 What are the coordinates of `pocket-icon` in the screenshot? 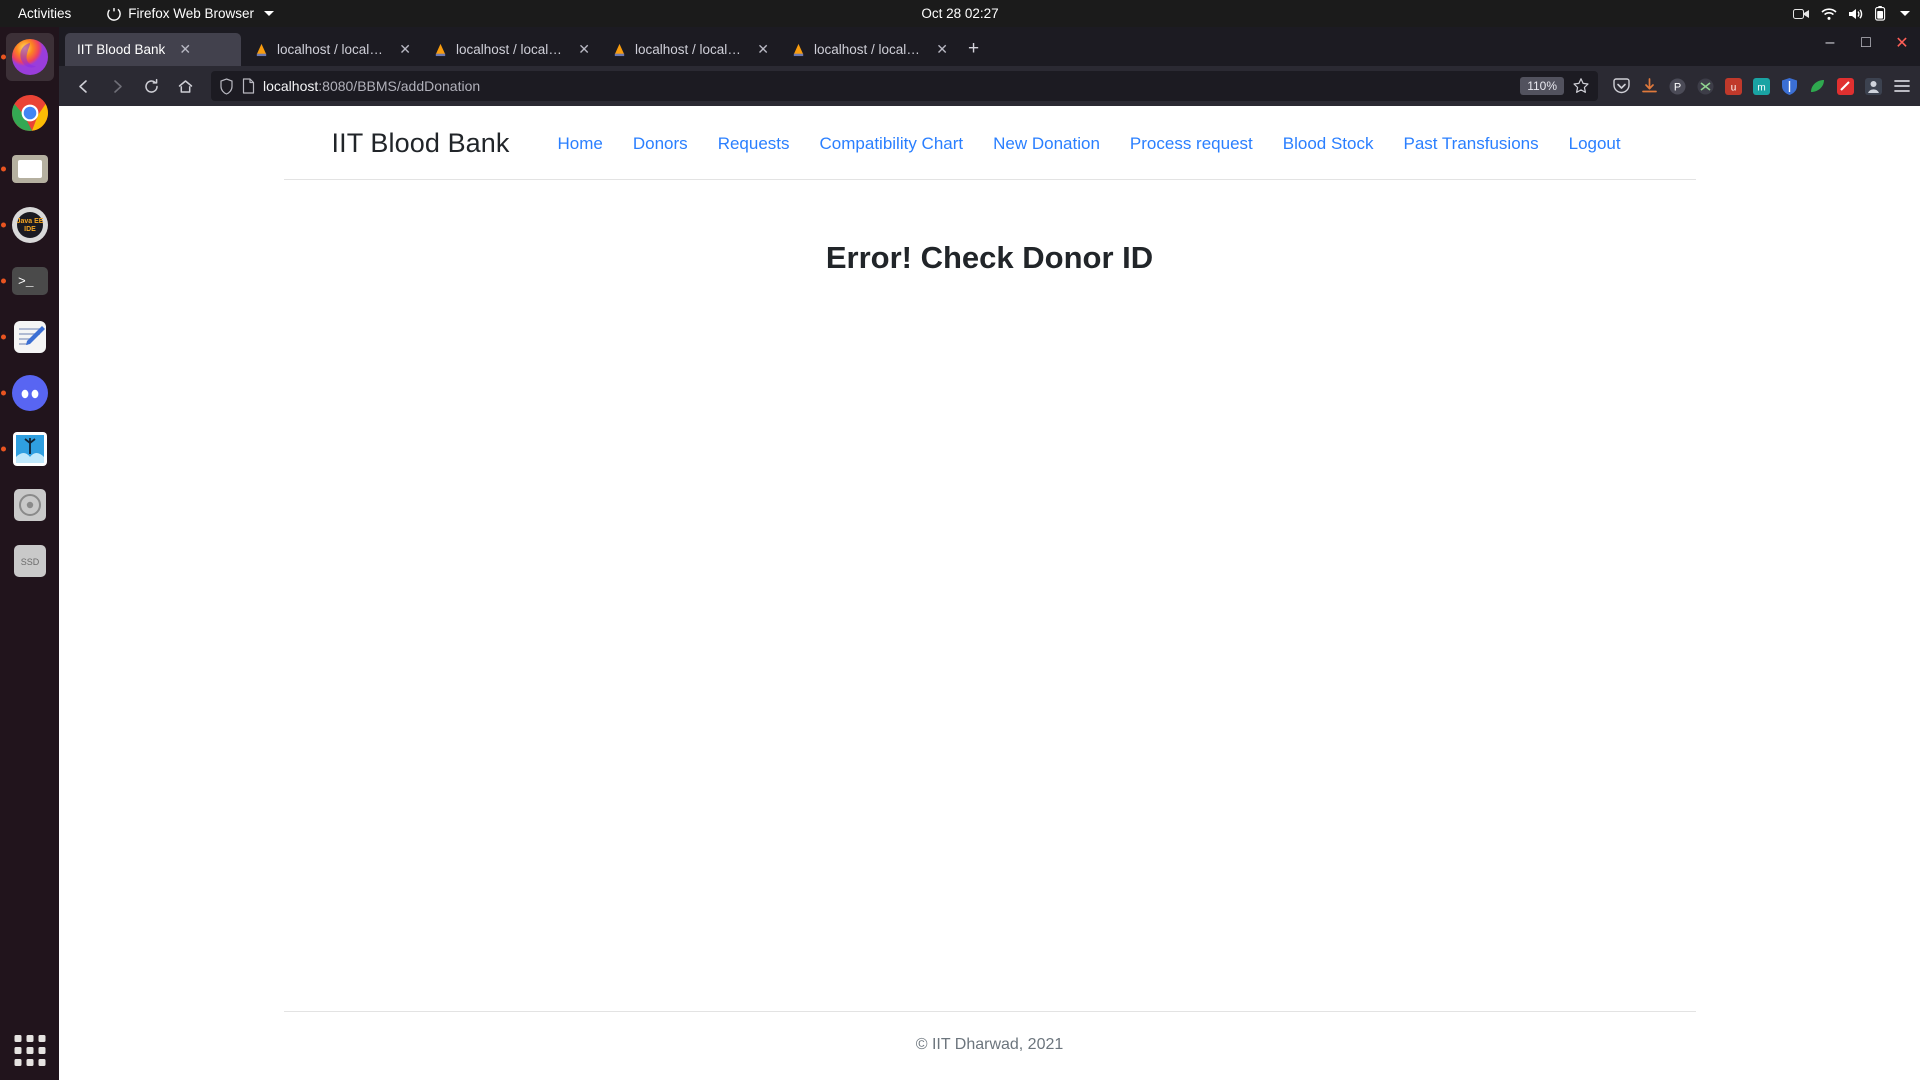 It's located at (1621, 86).